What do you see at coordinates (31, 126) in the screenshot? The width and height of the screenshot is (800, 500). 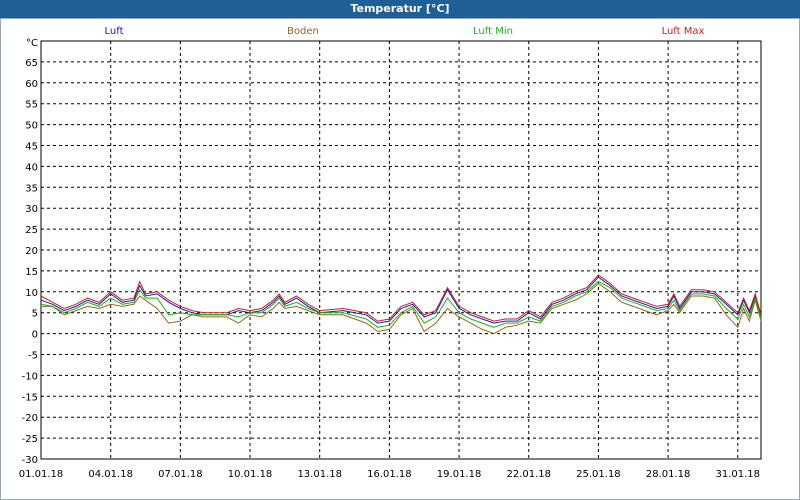 I see `y-tick-label: 50` at bounding box center [31, 126].